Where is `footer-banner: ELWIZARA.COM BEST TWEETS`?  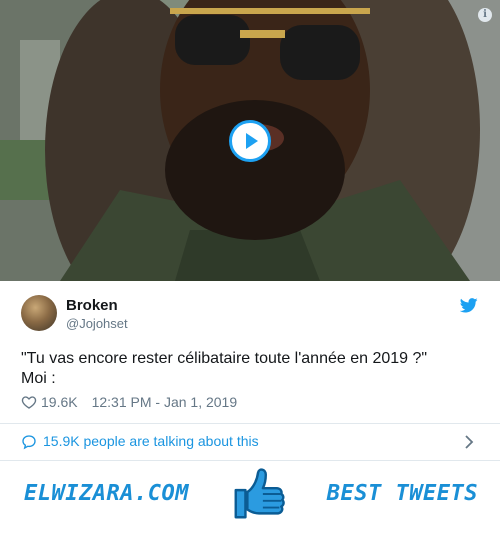 footer-banner: ELWIZARA.COM BEST TWEETS is located at coordinates (250, 495).